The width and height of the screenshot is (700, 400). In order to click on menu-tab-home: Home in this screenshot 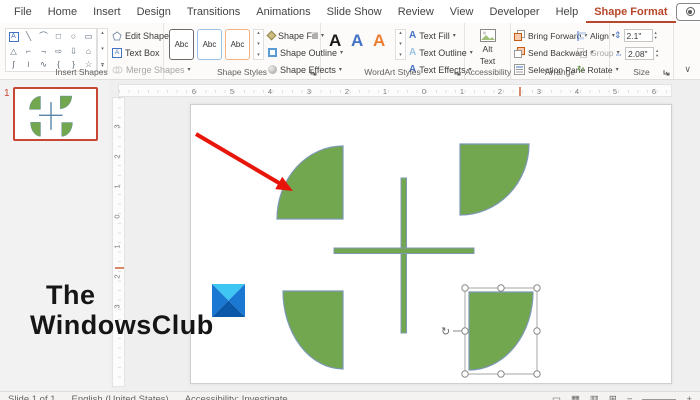, I will do `click(62, 12)`.